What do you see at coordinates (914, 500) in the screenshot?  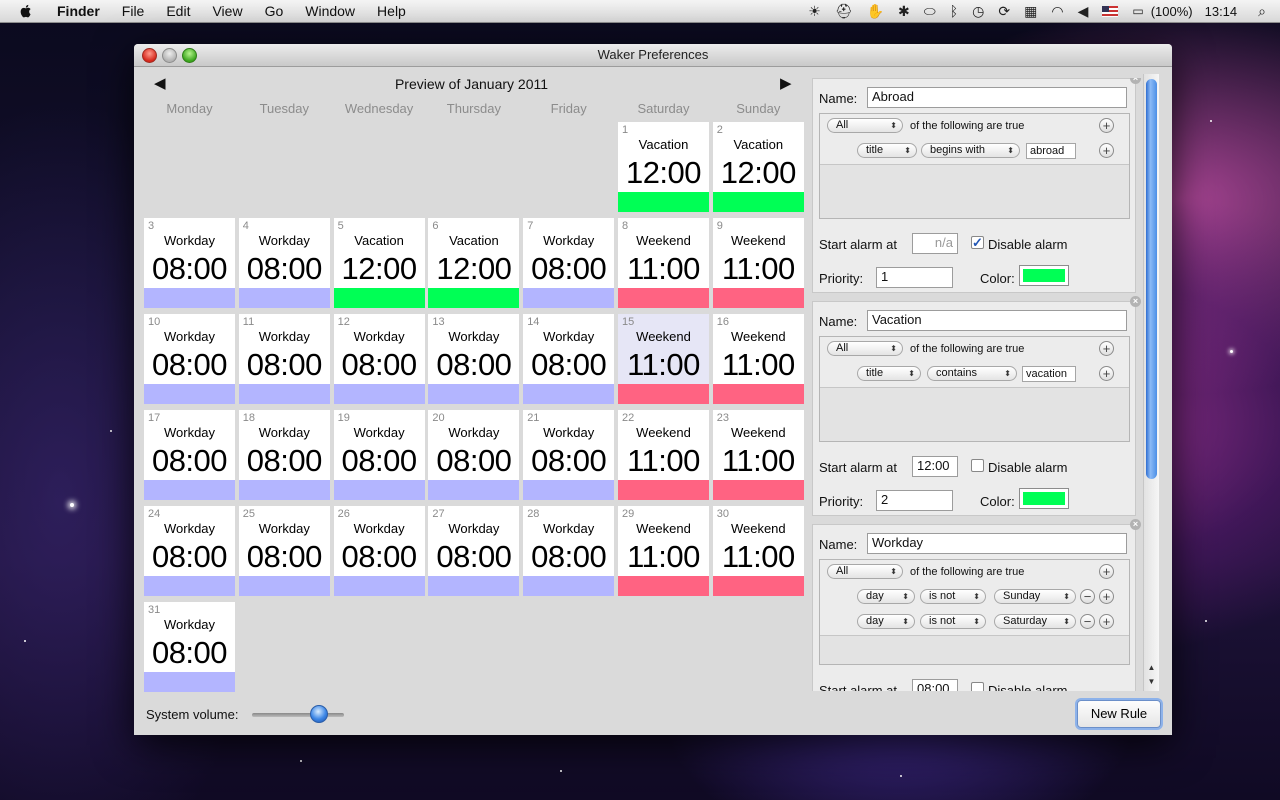 I see `priority-field: 2` at bounding box center [914, 500].